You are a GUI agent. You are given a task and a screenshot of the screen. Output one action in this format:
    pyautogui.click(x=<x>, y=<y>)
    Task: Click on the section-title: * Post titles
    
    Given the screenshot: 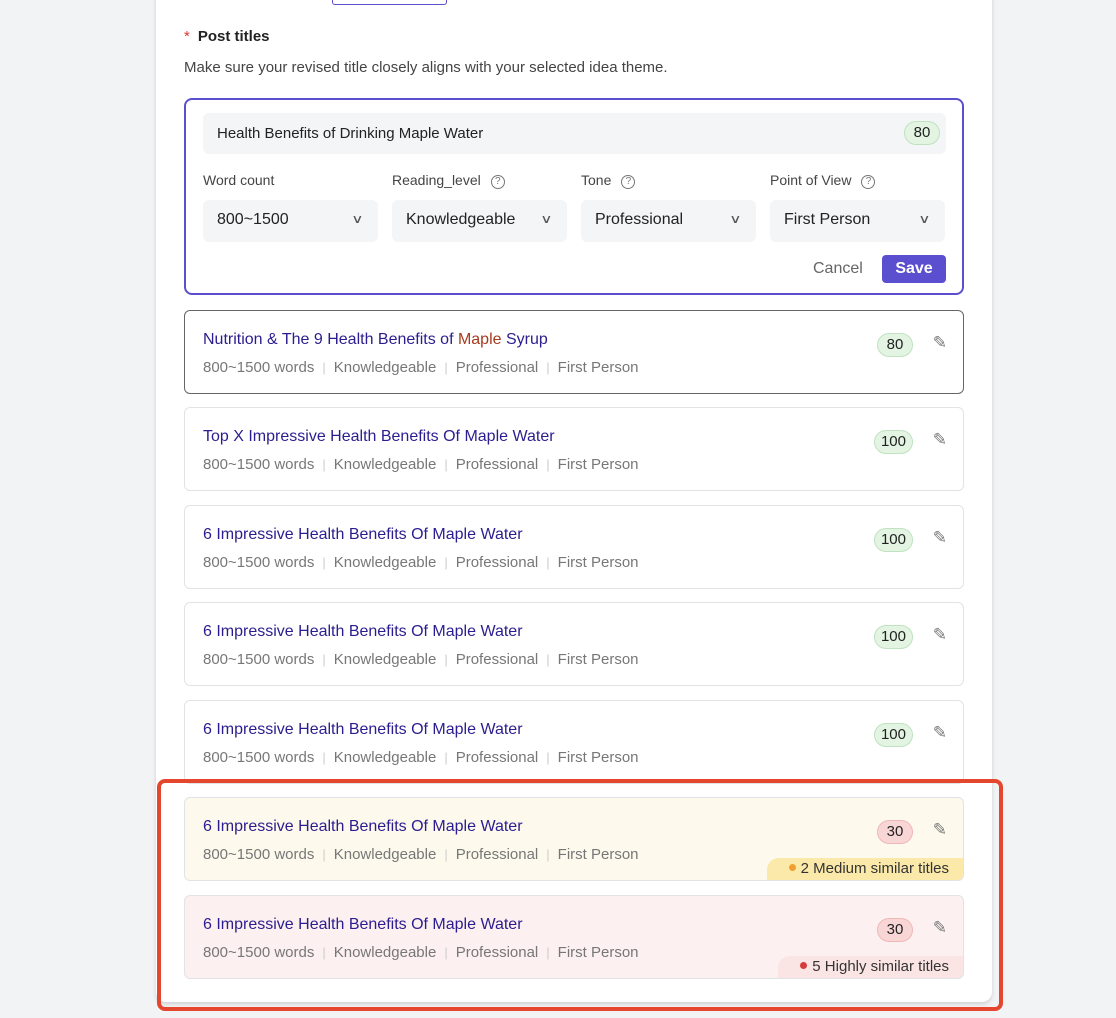 What is the action you would take?
    pyautogui.click(x=227, y=36)
    